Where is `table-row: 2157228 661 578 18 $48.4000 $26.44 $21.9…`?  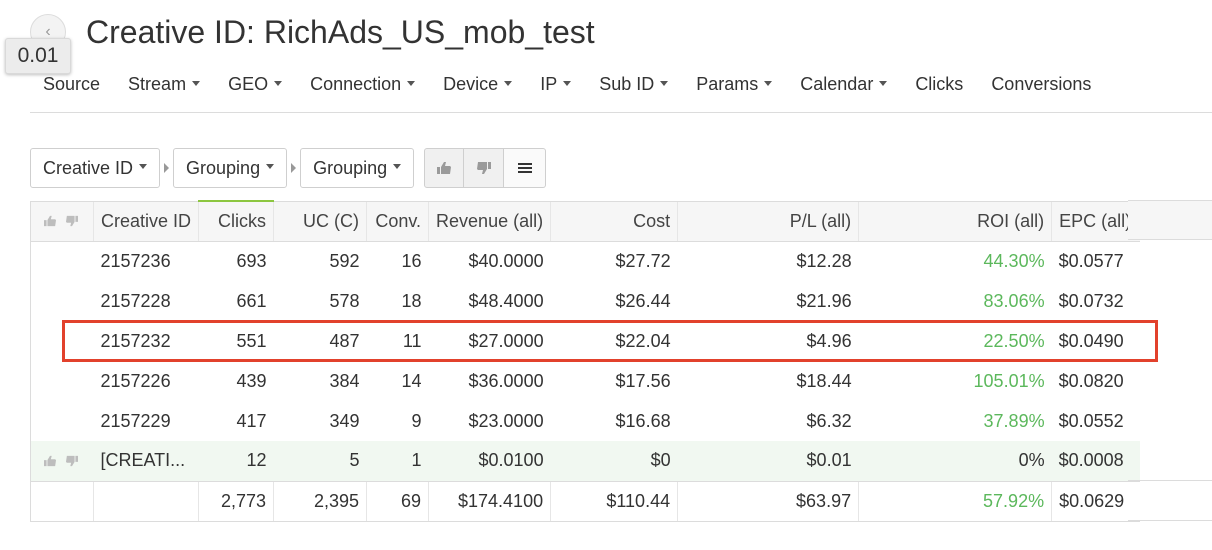
table-row: 2157228 661 578 18 $48.4000 $26.44 $21.9… is located at coordinates (585, 301).